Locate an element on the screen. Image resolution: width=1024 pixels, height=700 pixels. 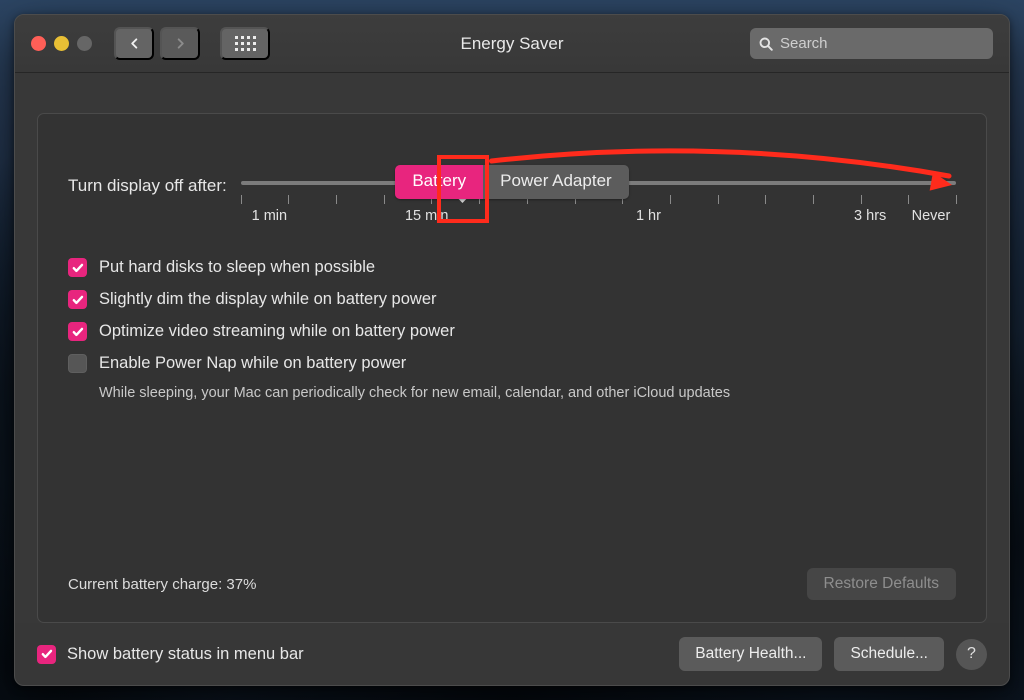
zoom-button is located at coordinates (84, 43).